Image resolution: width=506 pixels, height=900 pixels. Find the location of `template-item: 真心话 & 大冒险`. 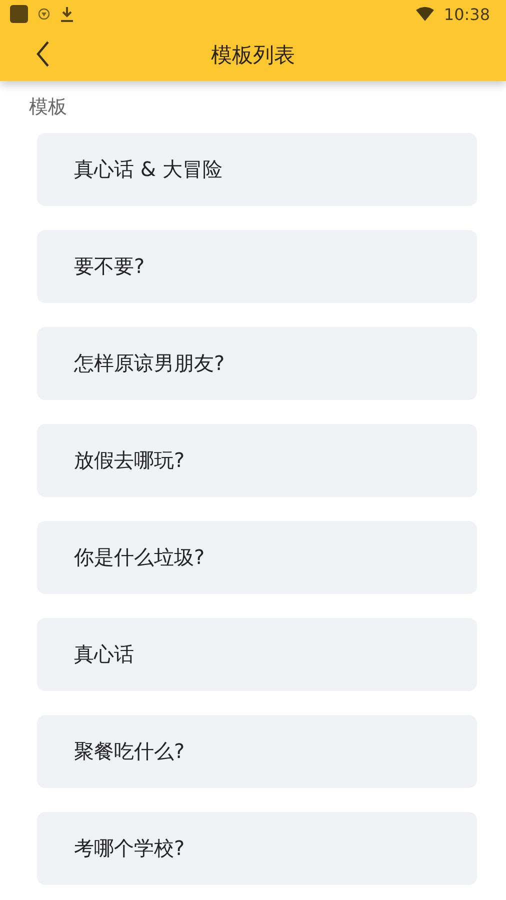

template-item: 真心话 & 大冒险 is located at coordinates (257, 169).